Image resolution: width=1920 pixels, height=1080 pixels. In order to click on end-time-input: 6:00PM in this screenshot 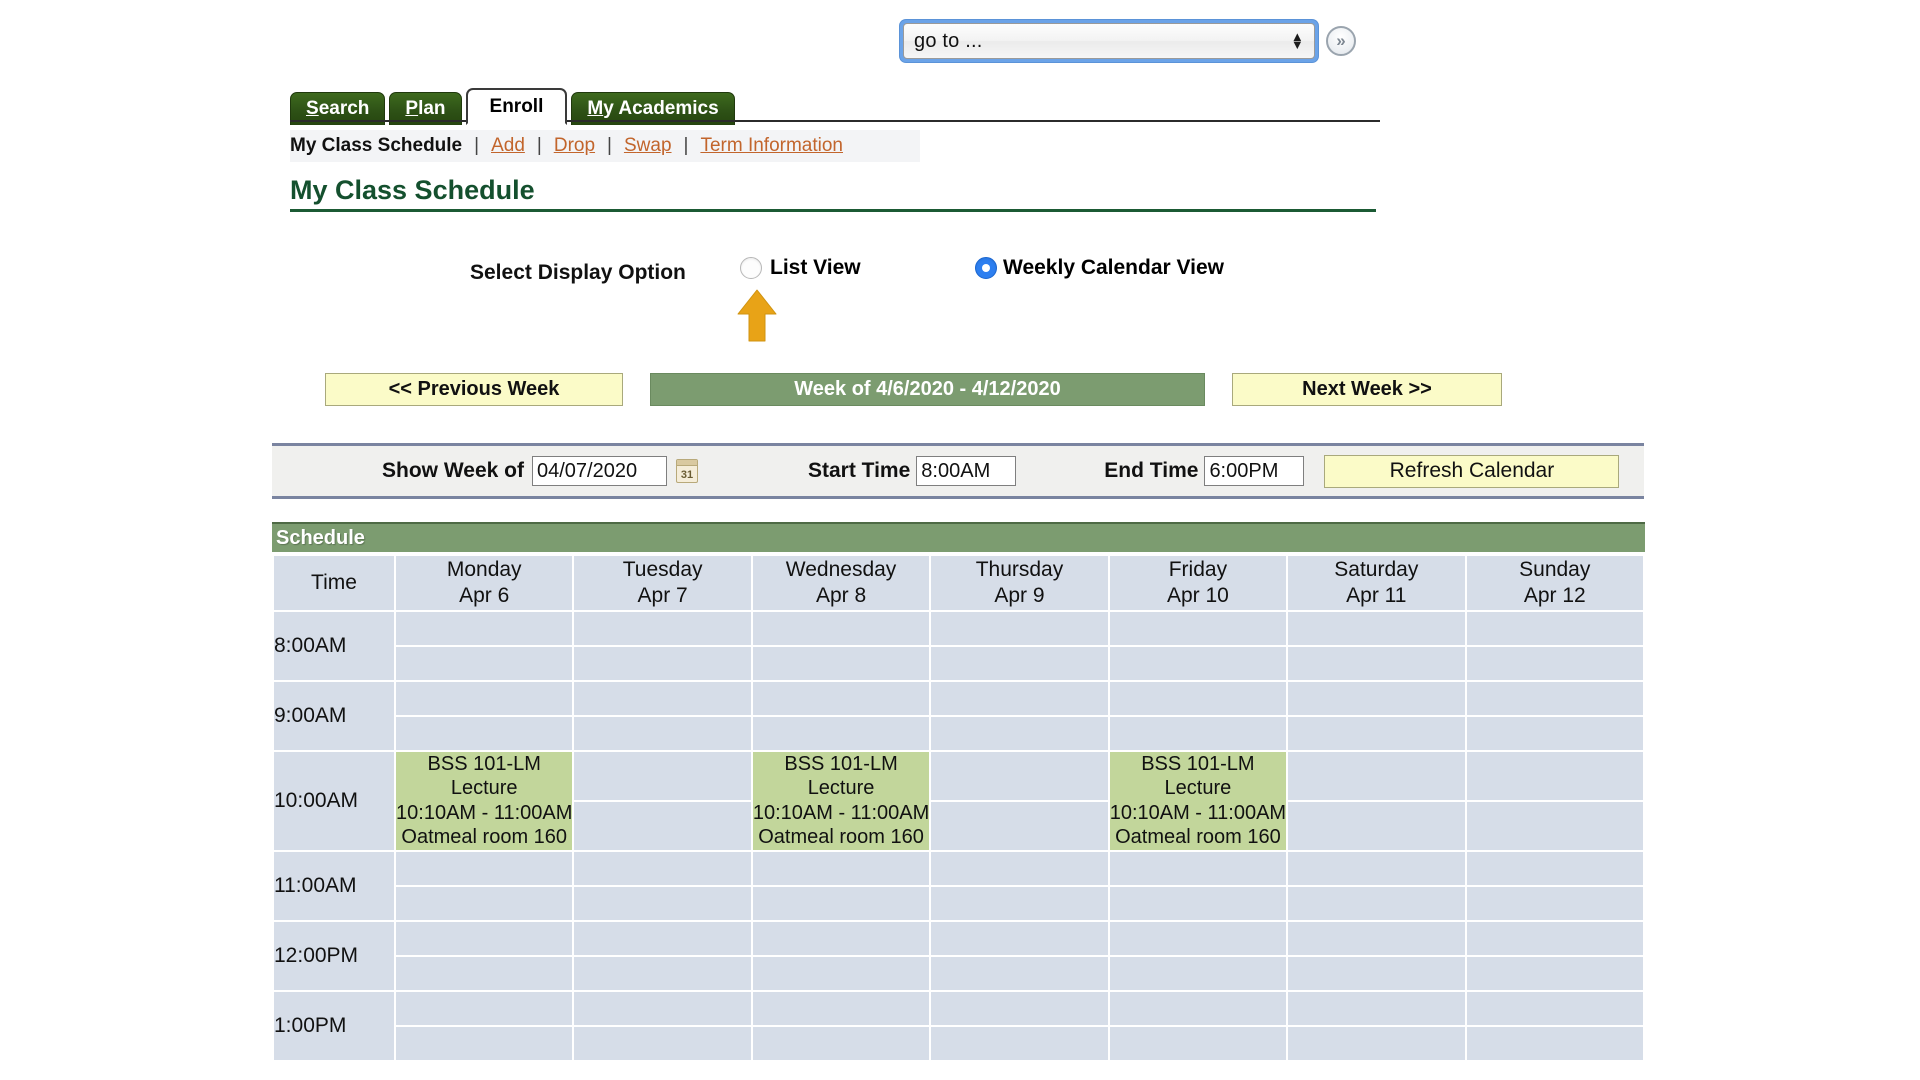, I will do `click(1254, 471)`.